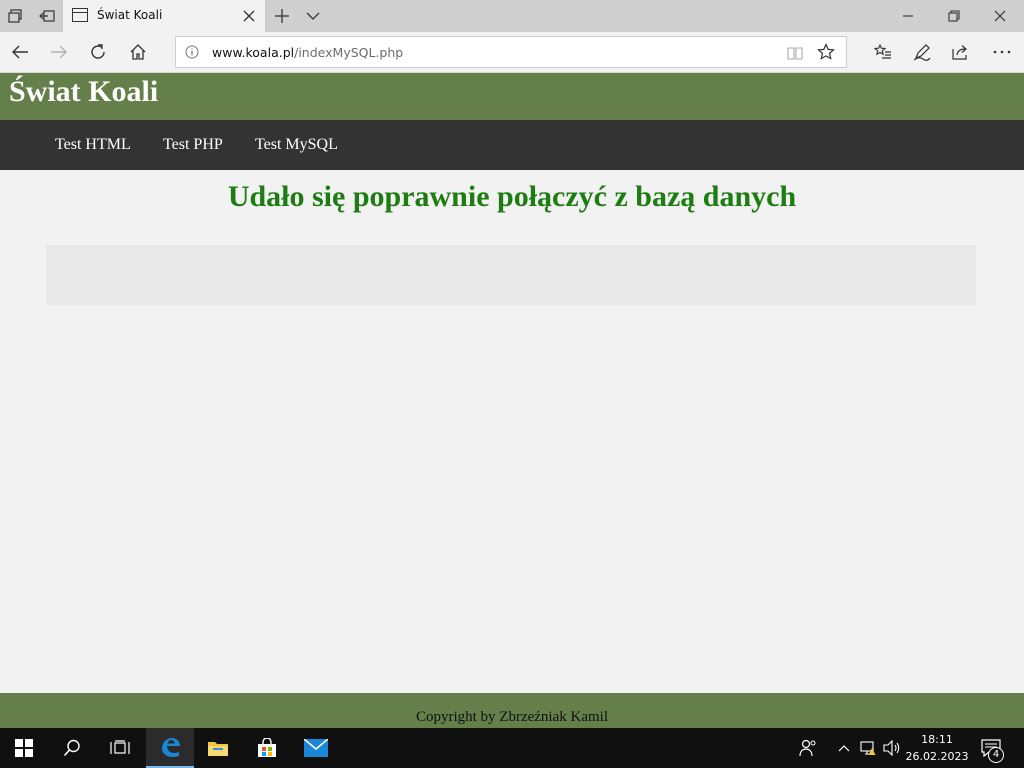  I want to click on system-clock: 18:11 26.02.2023, so click(937, 748).